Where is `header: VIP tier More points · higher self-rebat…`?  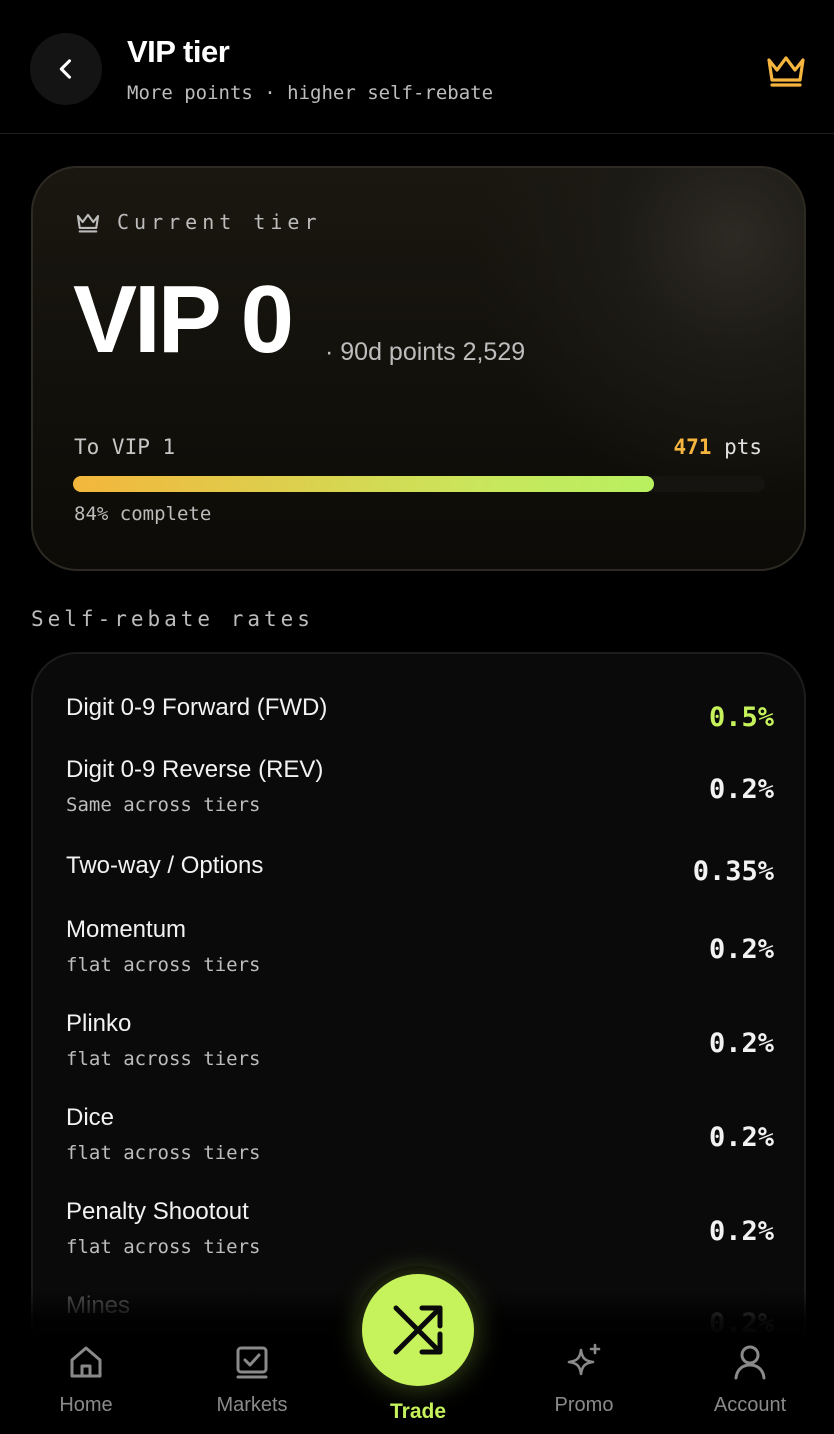
header: VIP tier More points · higher self-rebat… is located at coordinates (417, 67).